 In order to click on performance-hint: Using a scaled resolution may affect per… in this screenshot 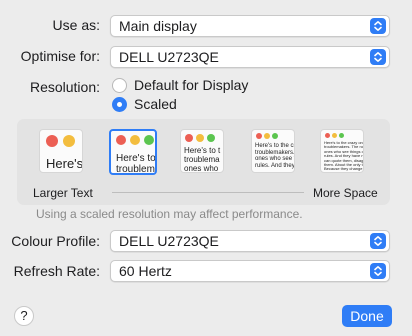, I will do `click(169, 214)`.